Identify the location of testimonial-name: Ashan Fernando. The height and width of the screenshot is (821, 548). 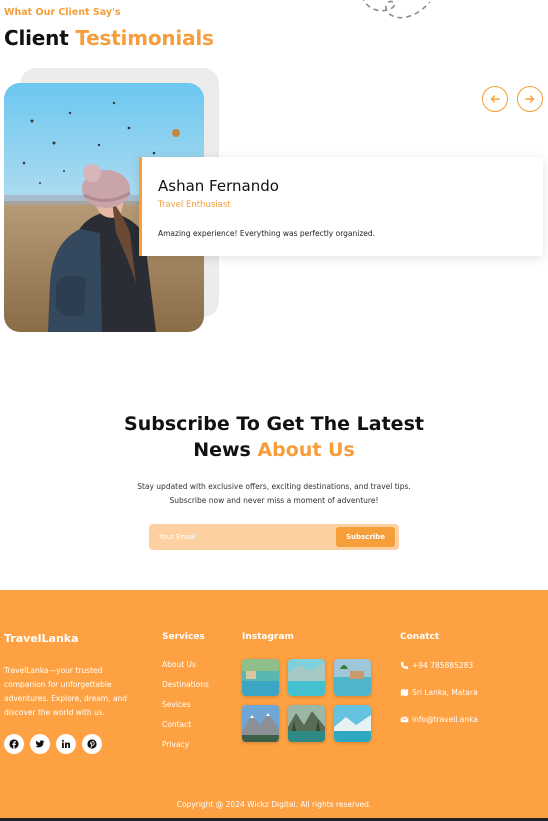
(218, 186).